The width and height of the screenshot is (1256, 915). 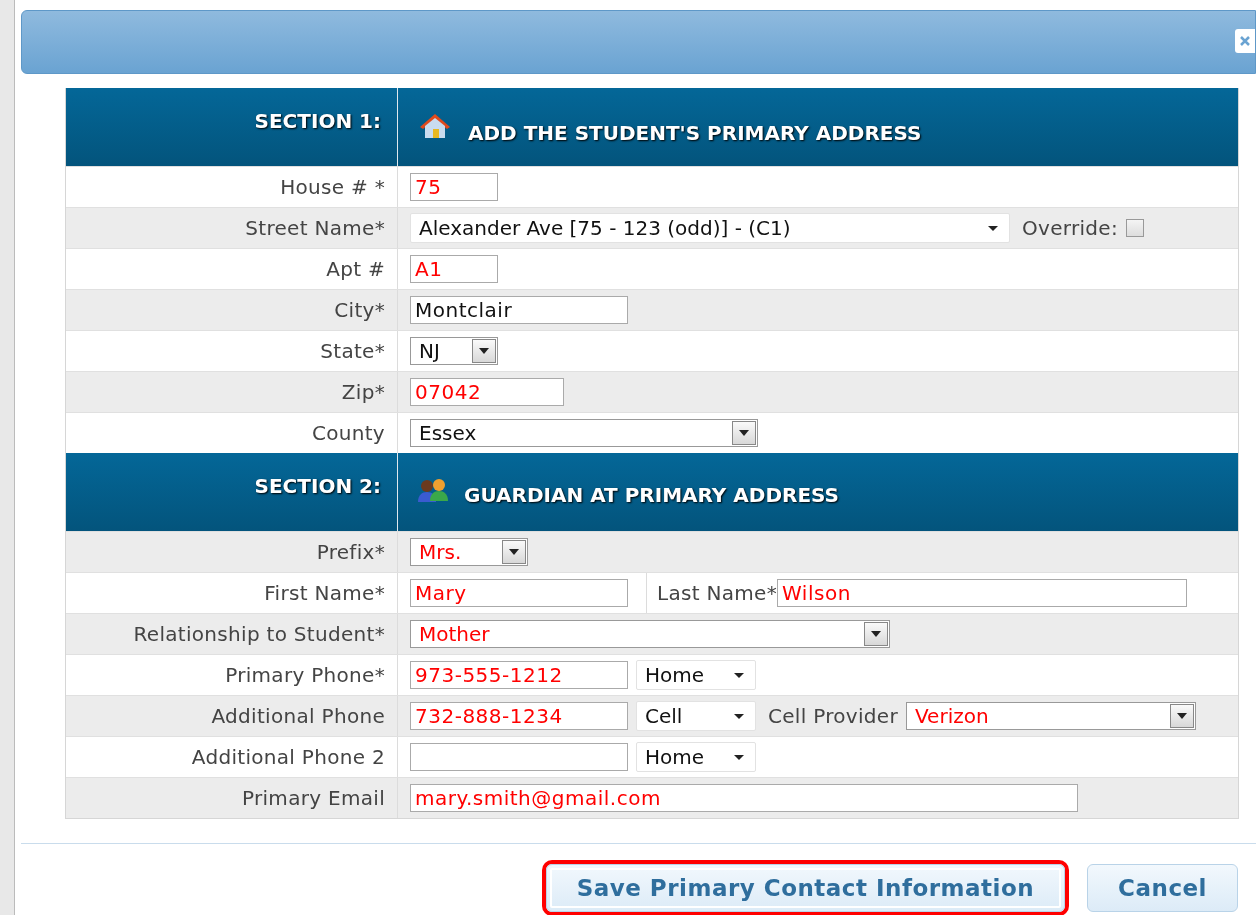 What do you see at coordinates (332, 187) in the screenshot?
I see `field-label: House # *` at bounding box center [332, 187].